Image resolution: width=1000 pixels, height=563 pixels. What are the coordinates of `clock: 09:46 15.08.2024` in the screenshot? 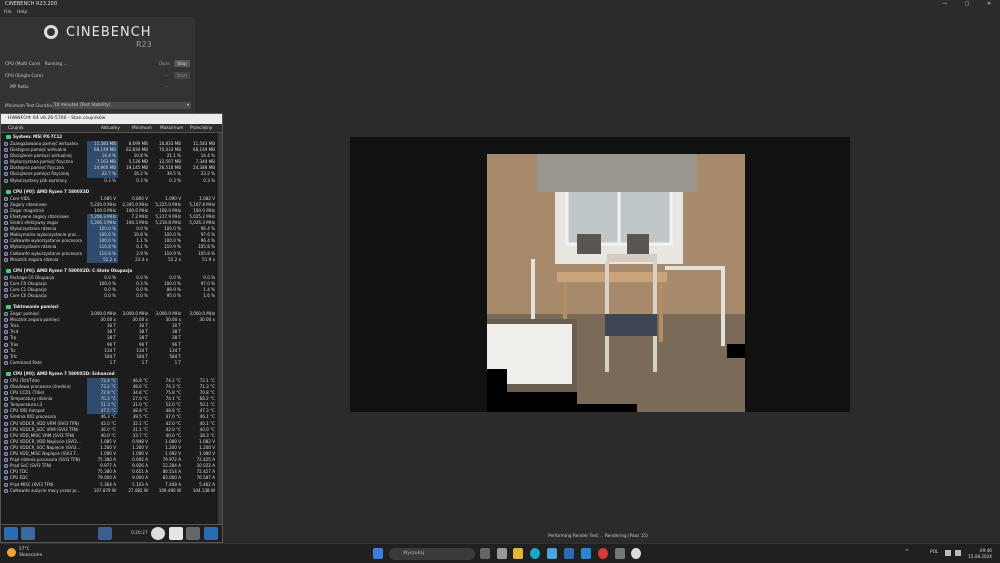 It's located at (980, 554).